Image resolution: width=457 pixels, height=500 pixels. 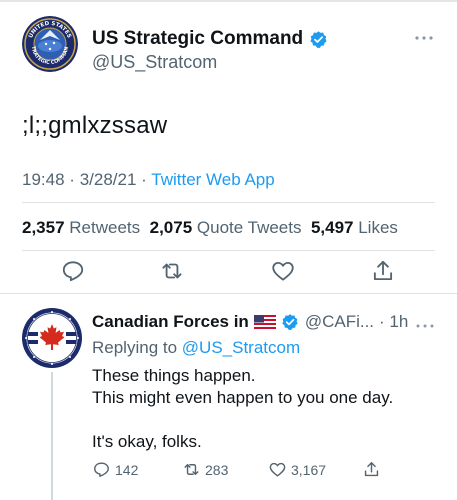 What do you see at coordinates (332, 227) in the screenshot?
I see `likes-count: 5,497` at bounding box center [332, 227].